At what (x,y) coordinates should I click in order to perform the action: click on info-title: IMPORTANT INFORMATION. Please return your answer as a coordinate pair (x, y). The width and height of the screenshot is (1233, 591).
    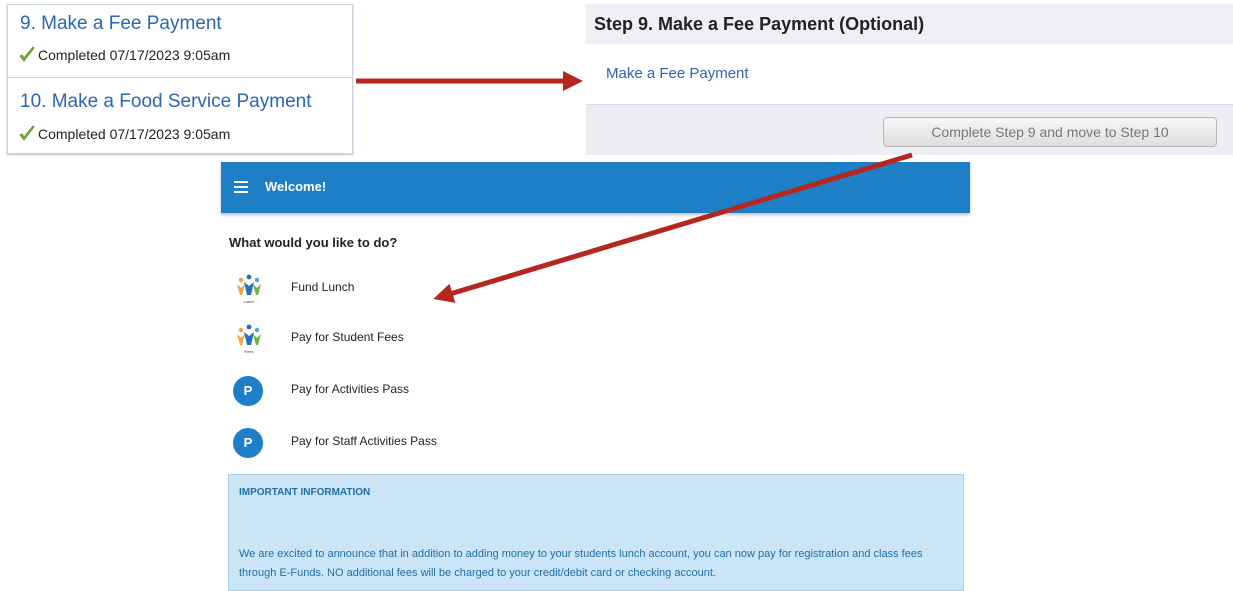
    Looking at the image, I should click on (305, 492).